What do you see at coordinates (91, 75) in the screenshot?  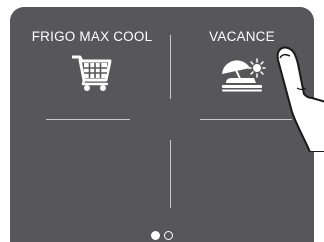 I see `shopping-cart-icon` at bounding box center [91, 75].